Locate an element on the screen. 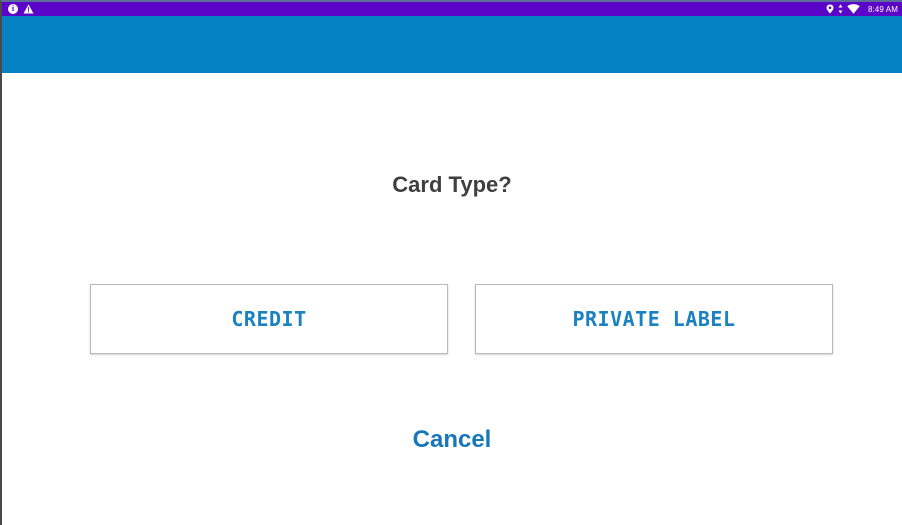 The height and width of the screenshot is (525, 902). app-bar is located at coordinates (452, 44).